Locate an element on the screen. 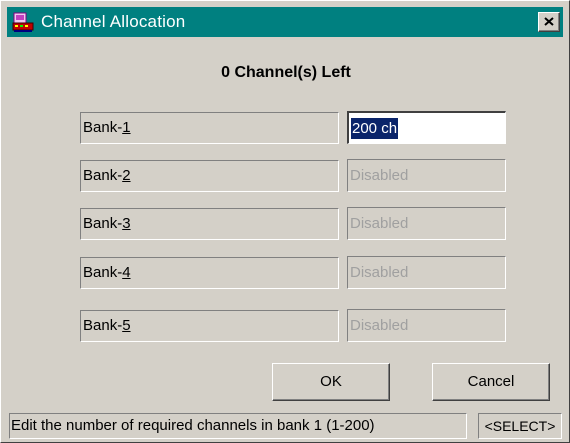  bank-2-number: 2 is located at coordinates (126, 175).